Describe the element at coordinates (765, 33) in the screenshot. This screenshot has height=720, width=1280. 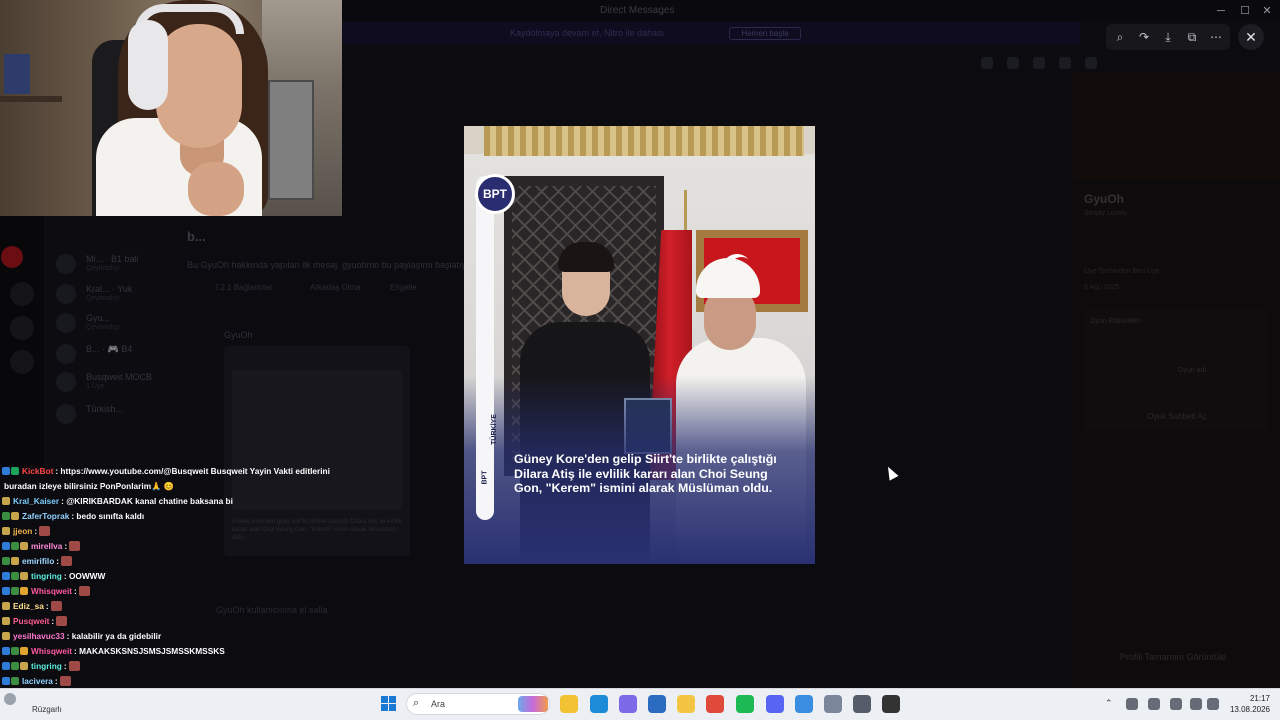
I see `banner-button: Hemen başla` at that location.